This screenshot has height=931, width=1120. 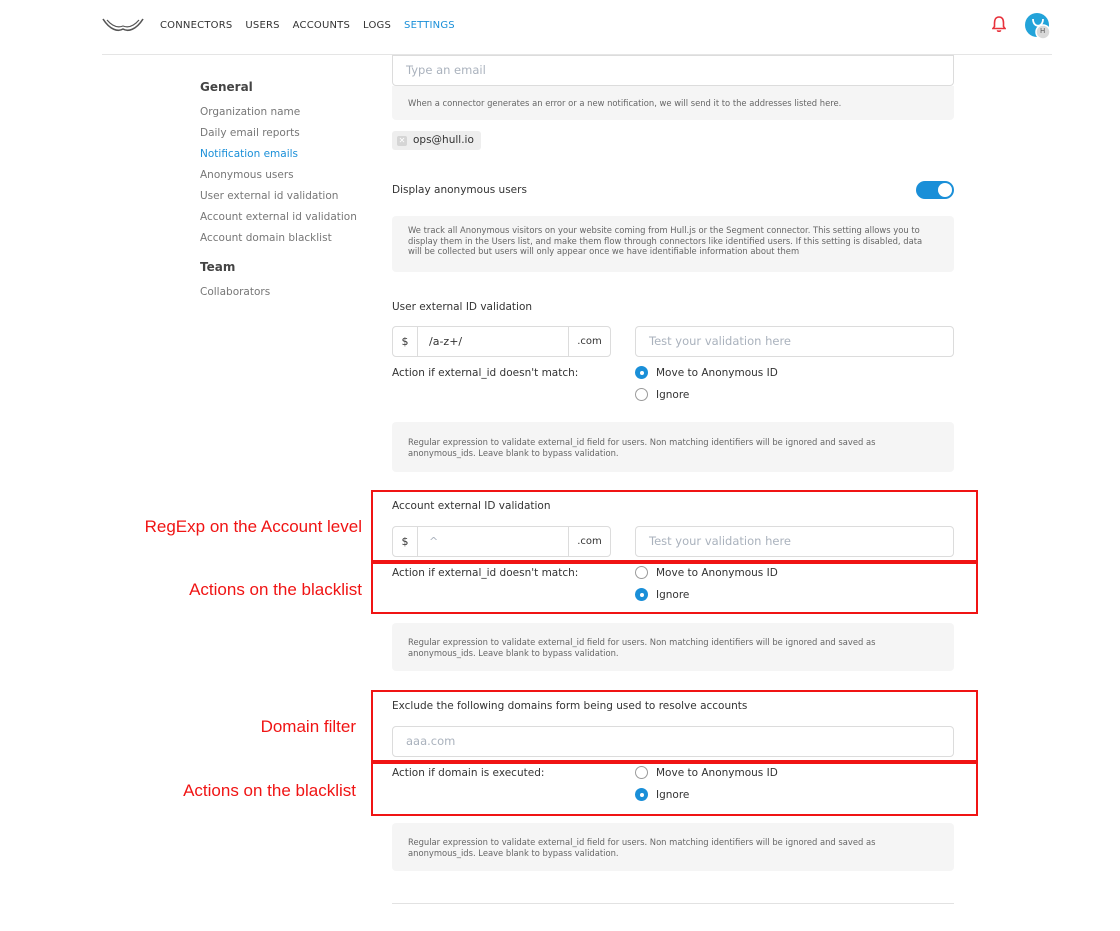 What do you see at coordinates (275, 589) in the screenshot?
I see `annotation-actions-1: Actions on the blacklist` at bounding box center [275, 589].